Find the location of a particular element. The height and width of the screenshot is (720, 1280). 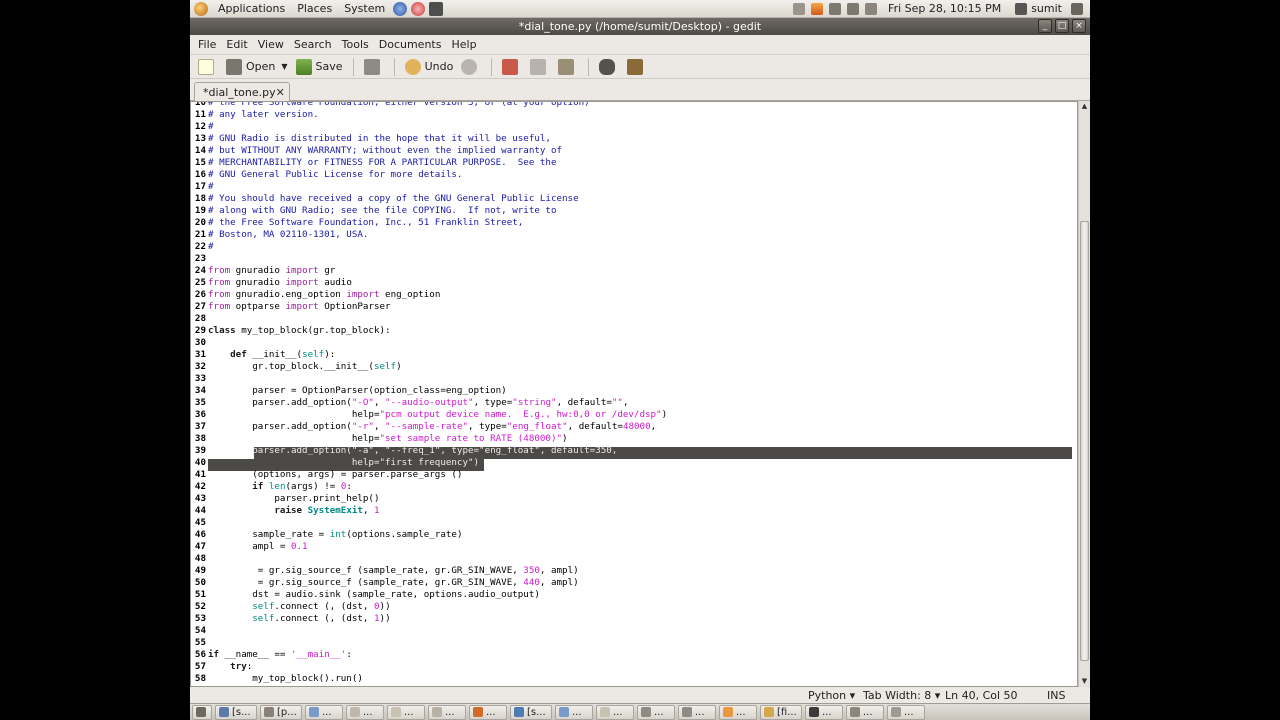

code-line: 54 is located at coordinates (634, 631).